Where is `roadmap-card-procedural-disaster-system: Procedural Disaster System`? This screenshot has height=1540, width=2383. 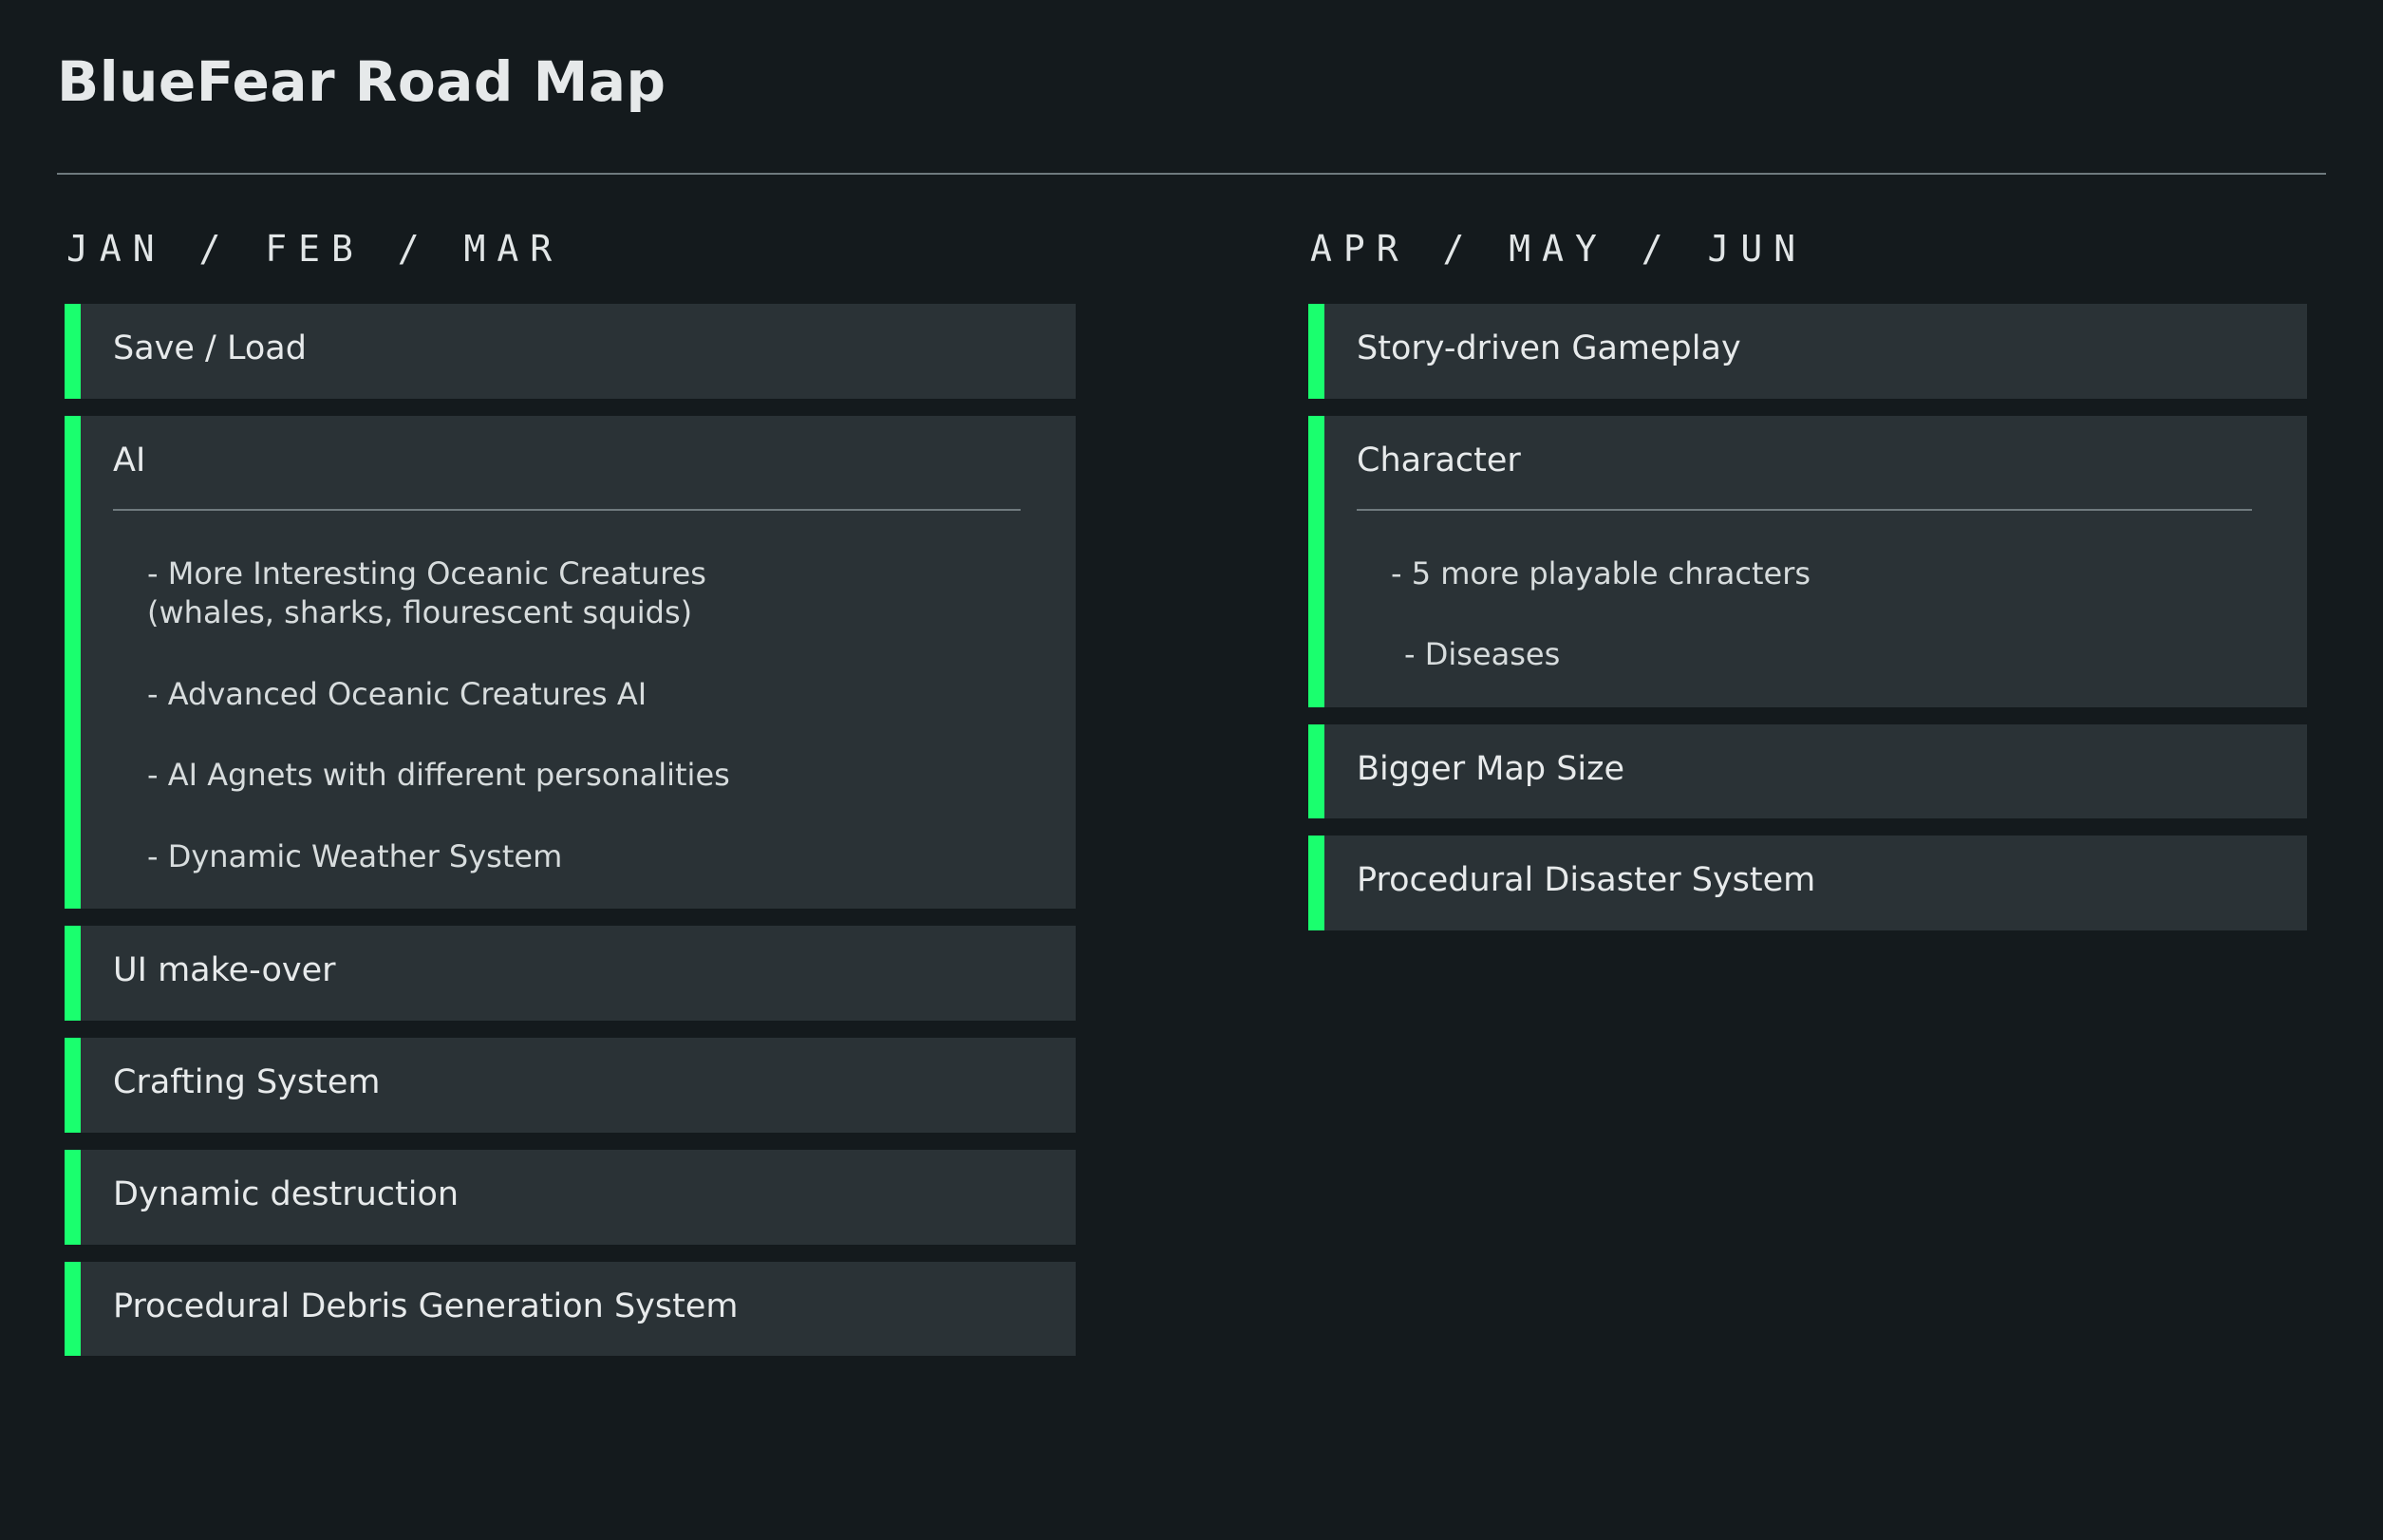 roadmap-card-procedural-disaster-system: Procedural Disaster System is located at coordinates (1808, 884).